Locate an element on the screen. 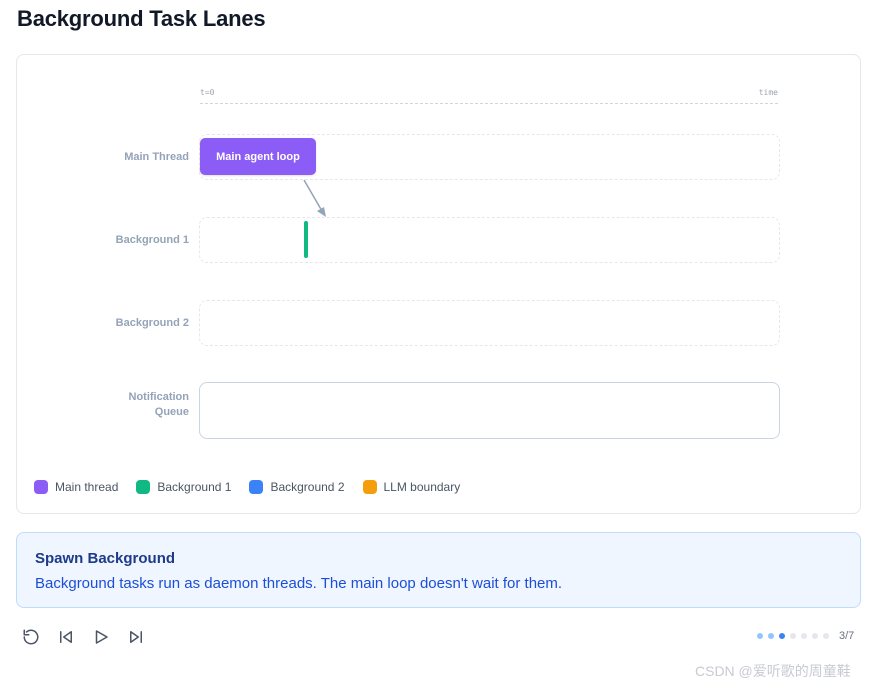 The height and width of the screenshot is (685, 880). step-counter: 3/7 is located at coordinates (847, 636).